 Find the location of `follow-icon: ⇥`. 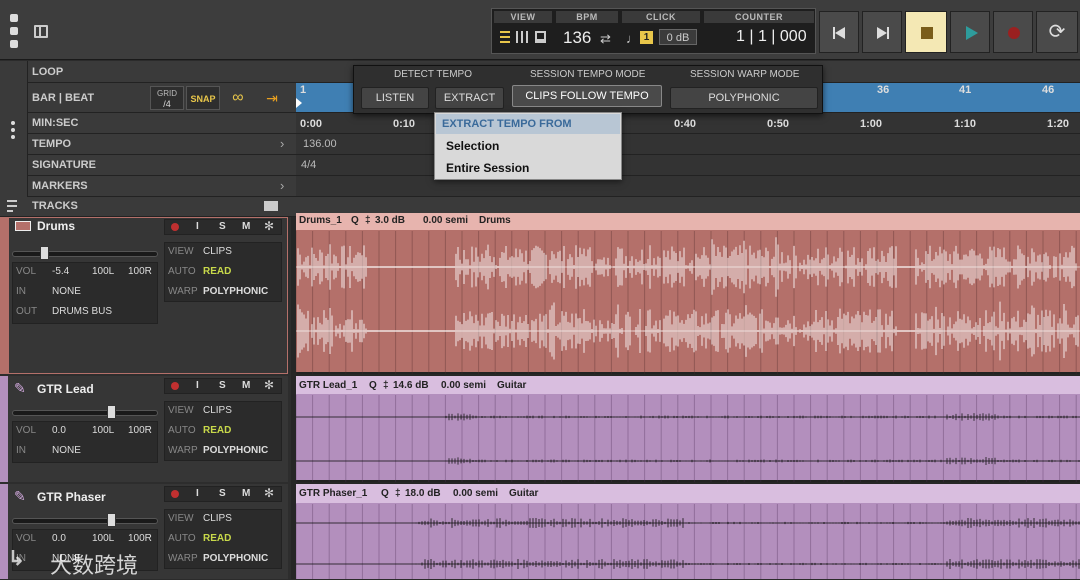

follow-icon: ⇥ is located at coordinates (272, 98).